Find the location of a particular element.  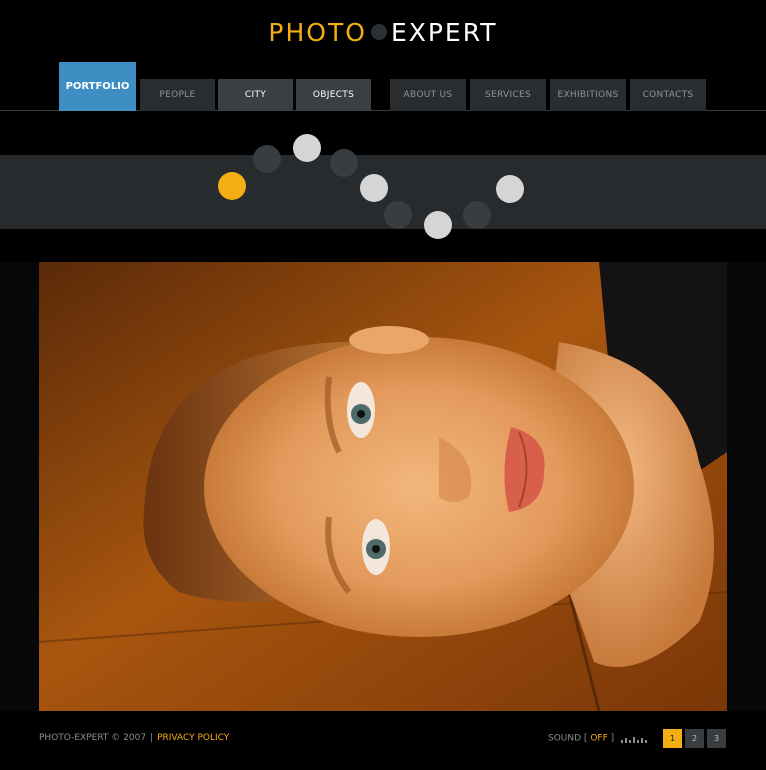

copyright-text: PHOTO-EXPERT © 2007 is located at coordinates (93, 738).